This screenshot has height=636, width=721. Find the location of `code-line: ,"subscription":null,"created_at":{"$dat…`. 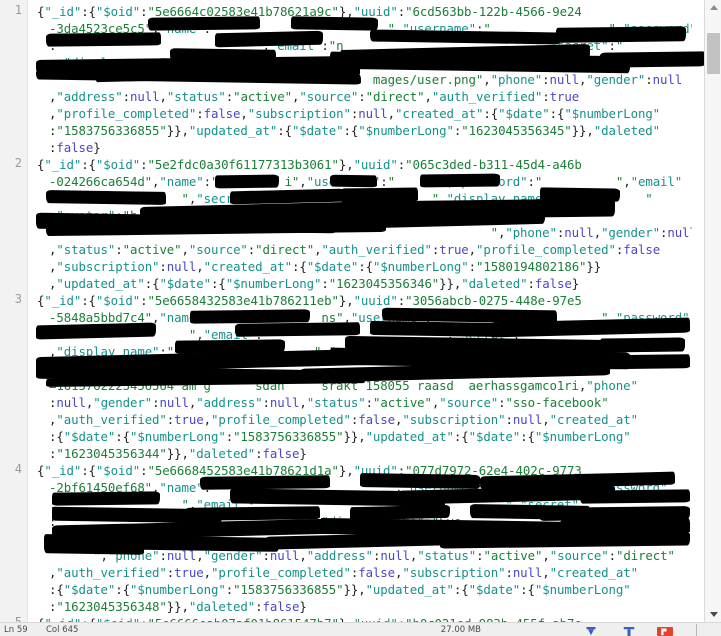

code-line: ,"subscription":null,"created_at":{"$dat… is located at coordinates (325, 266).